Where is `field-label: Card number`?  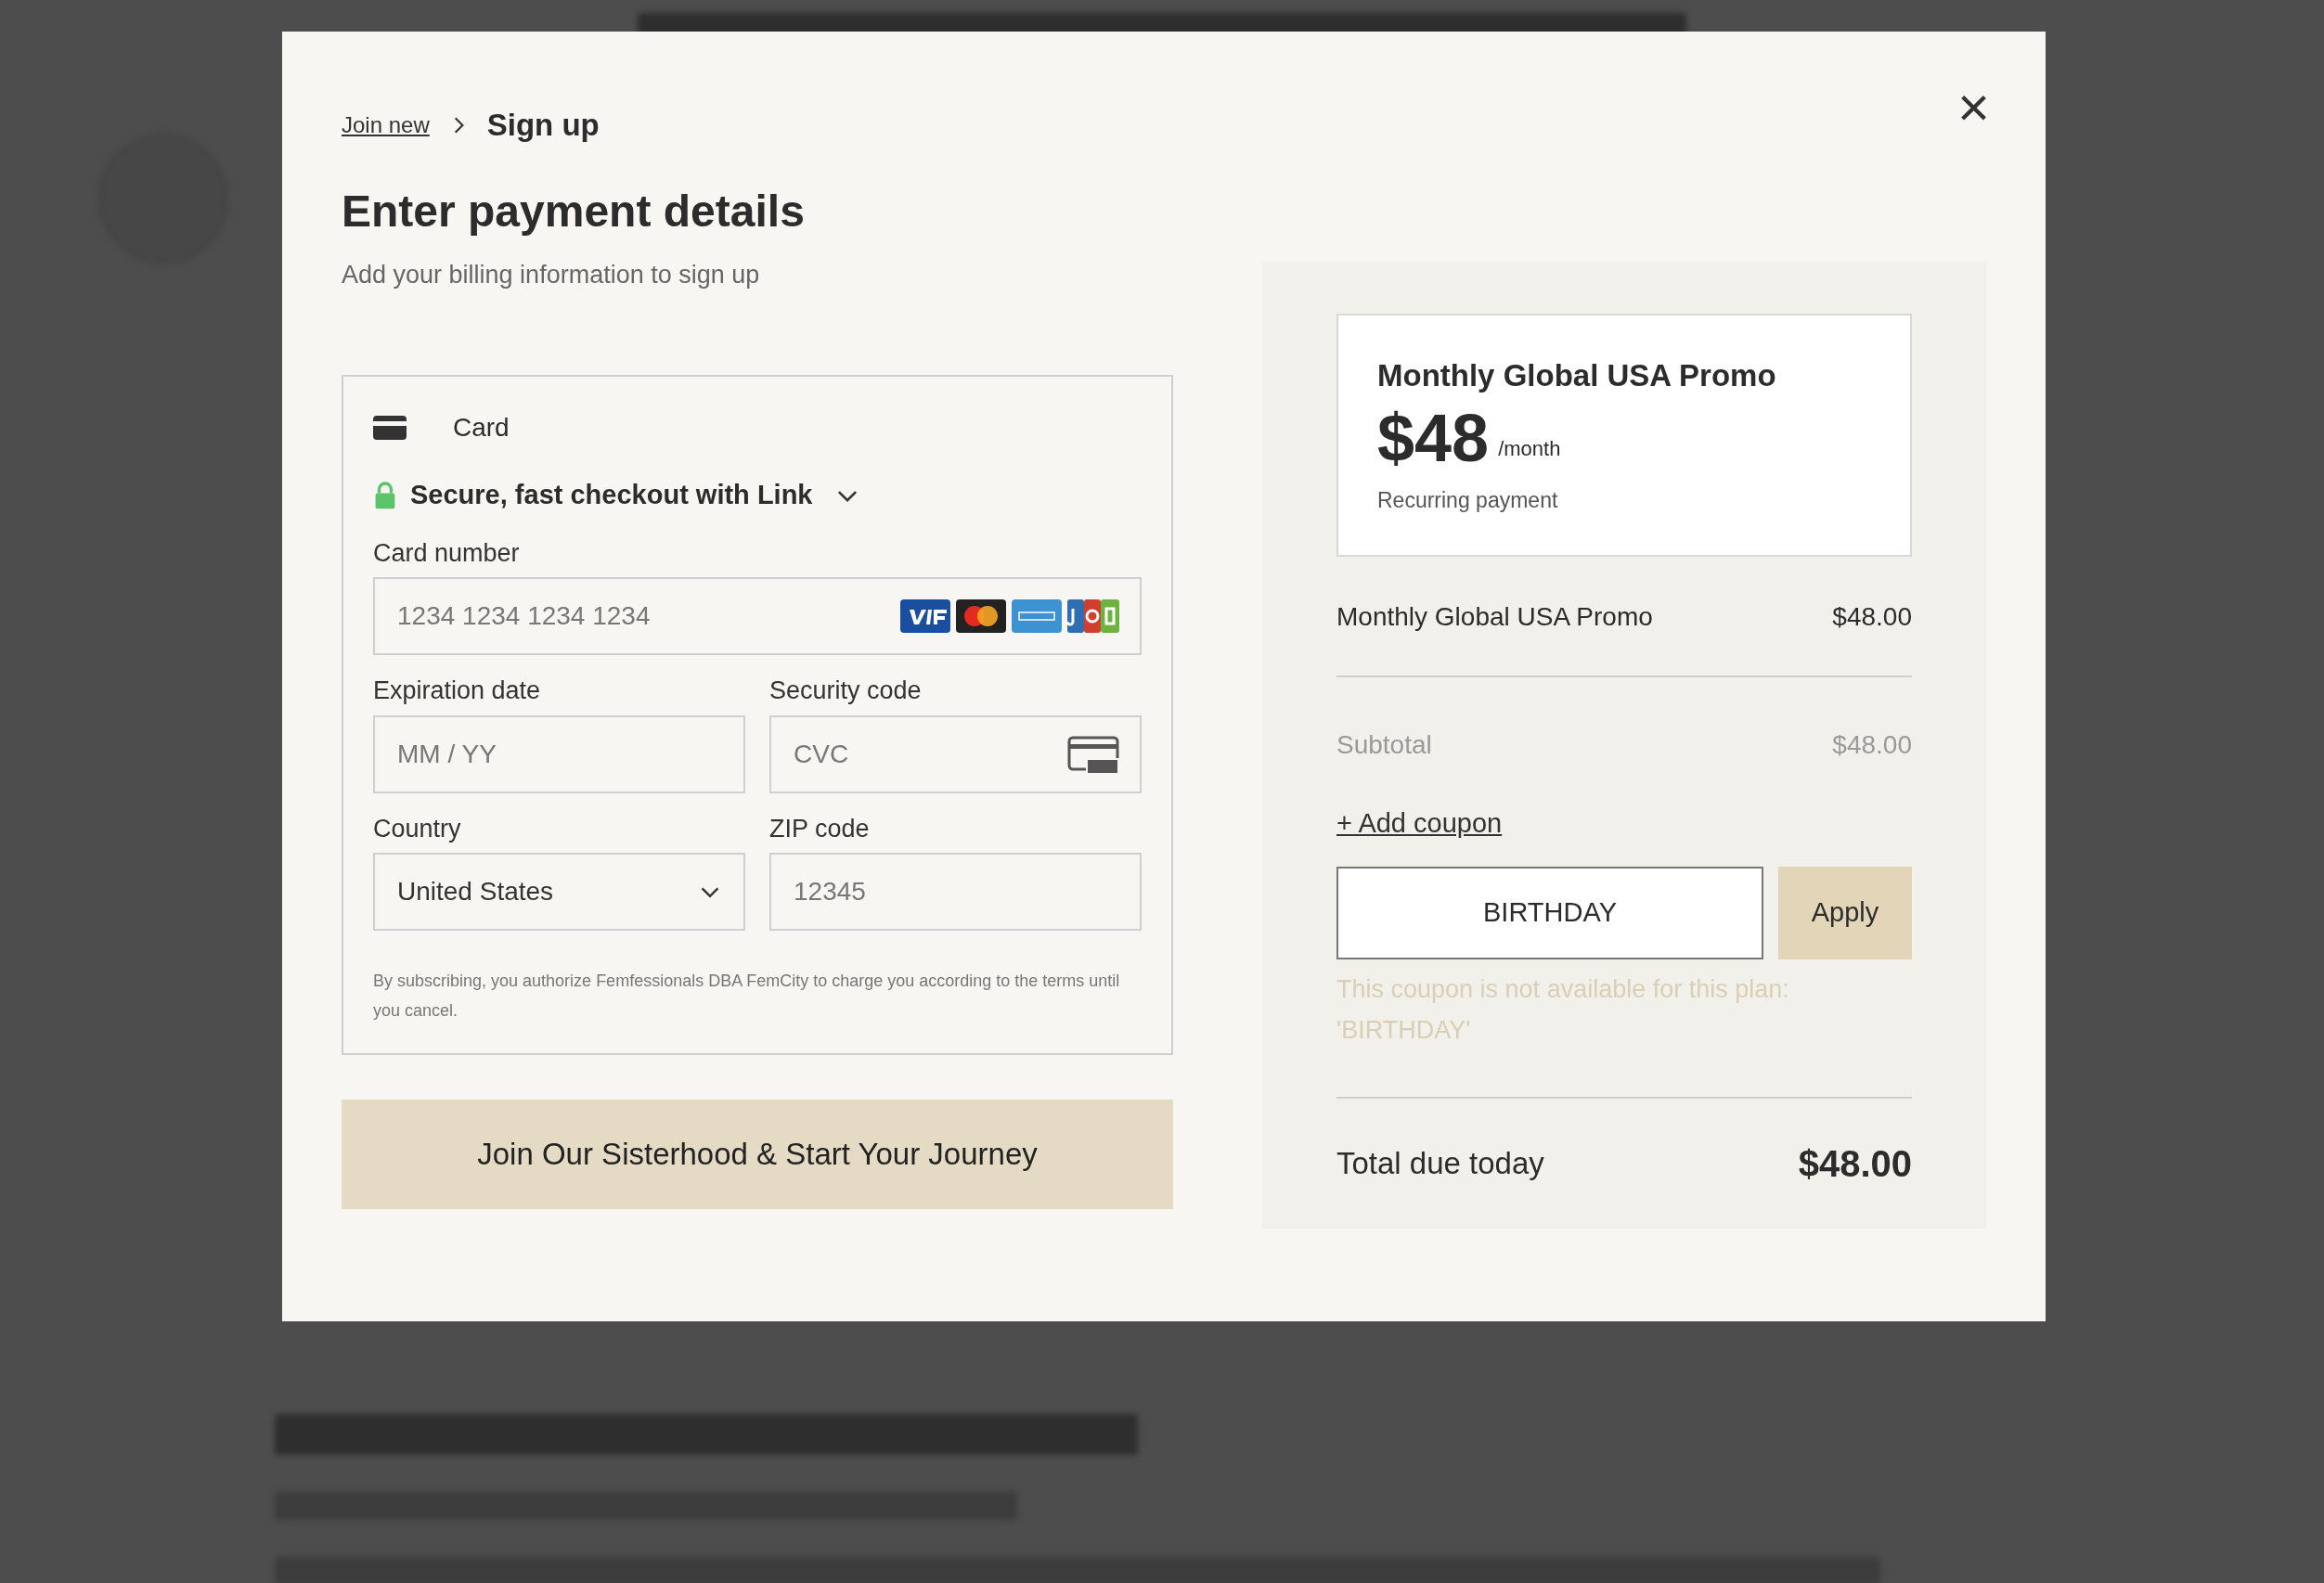
field-label: Card number is located at coordinates (447, 553).